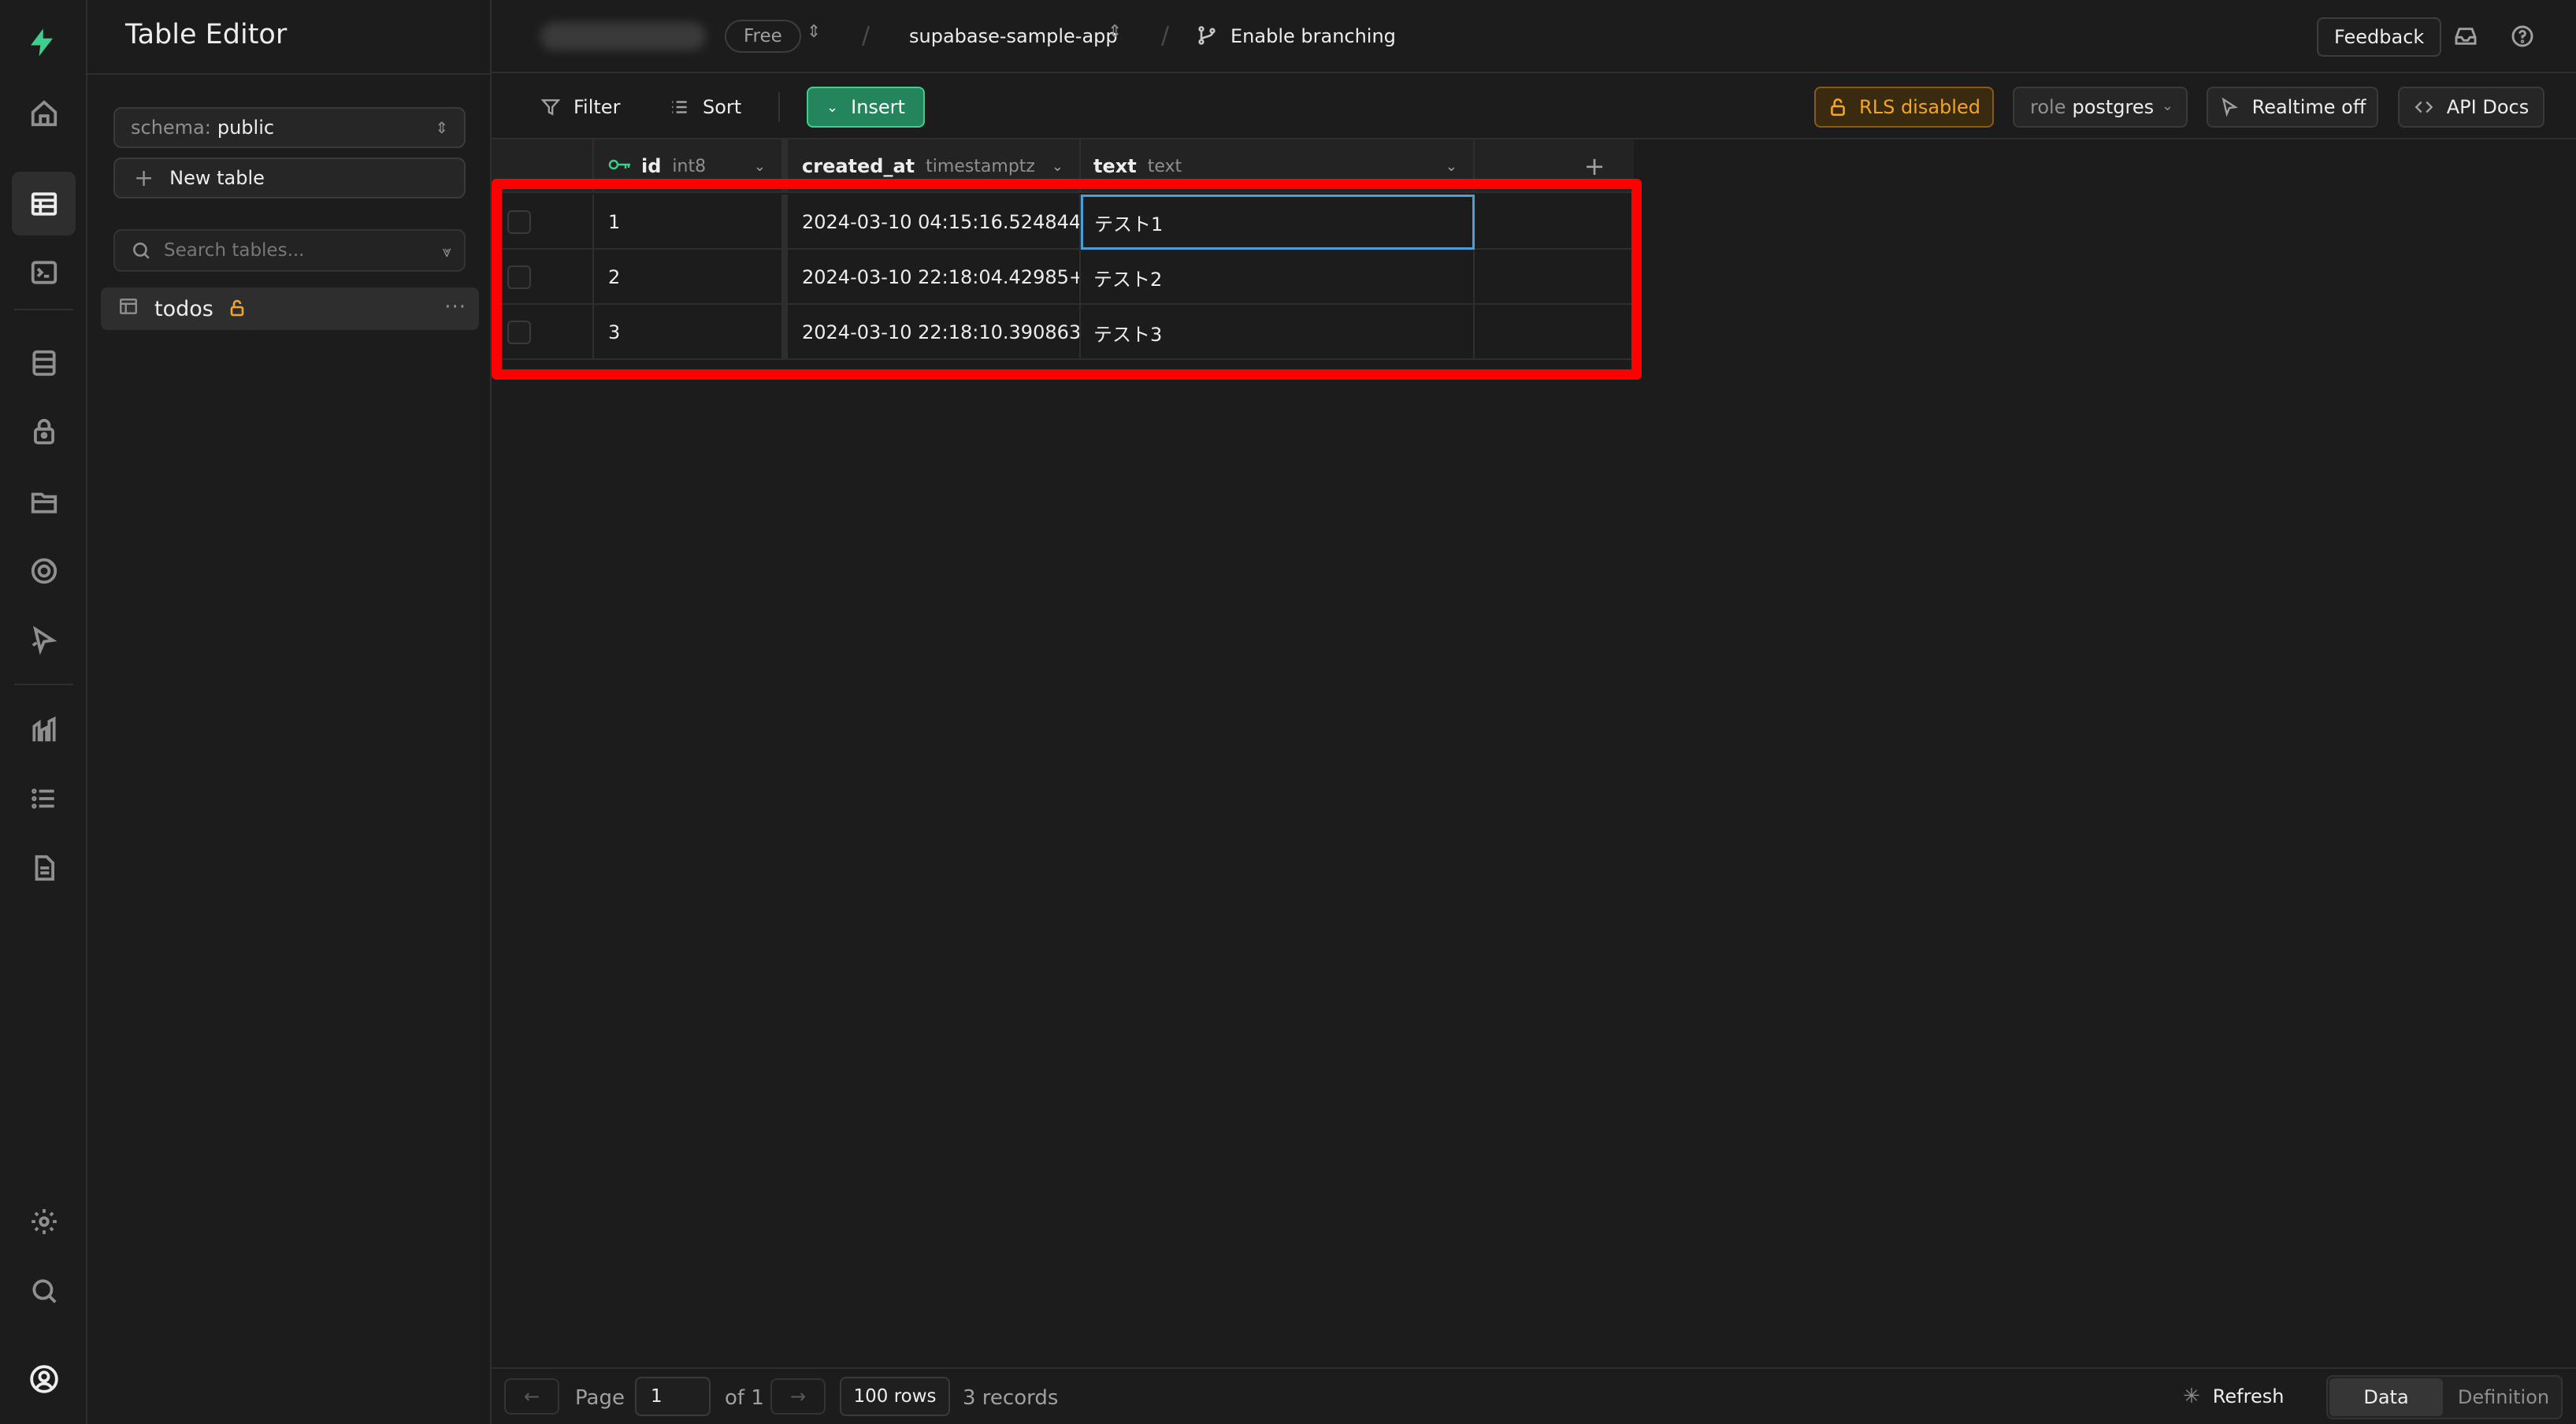  Describe the element at coordinates (722, 107) in the screenshot. I see `sort-label: Sort` at that location.